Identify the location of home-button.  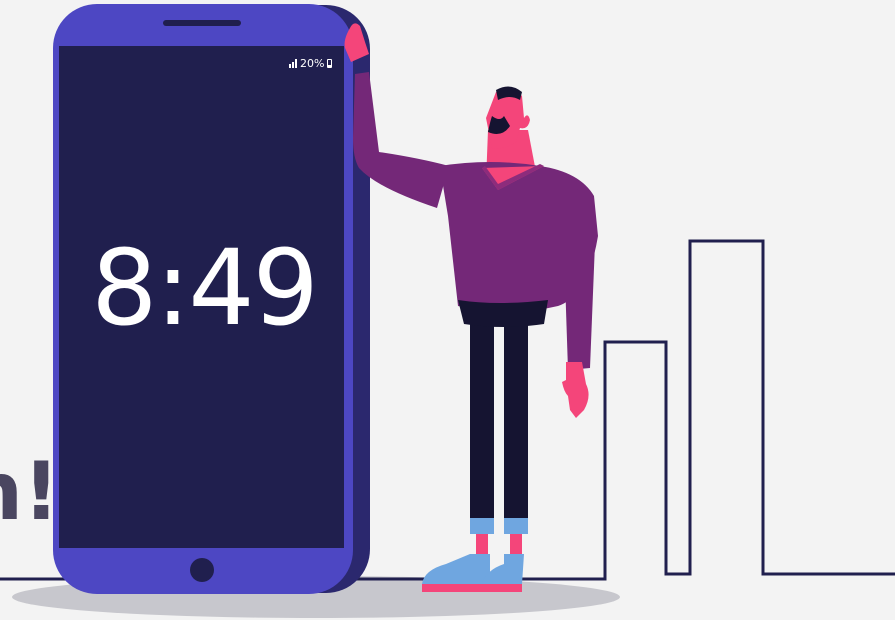
(202, 570).